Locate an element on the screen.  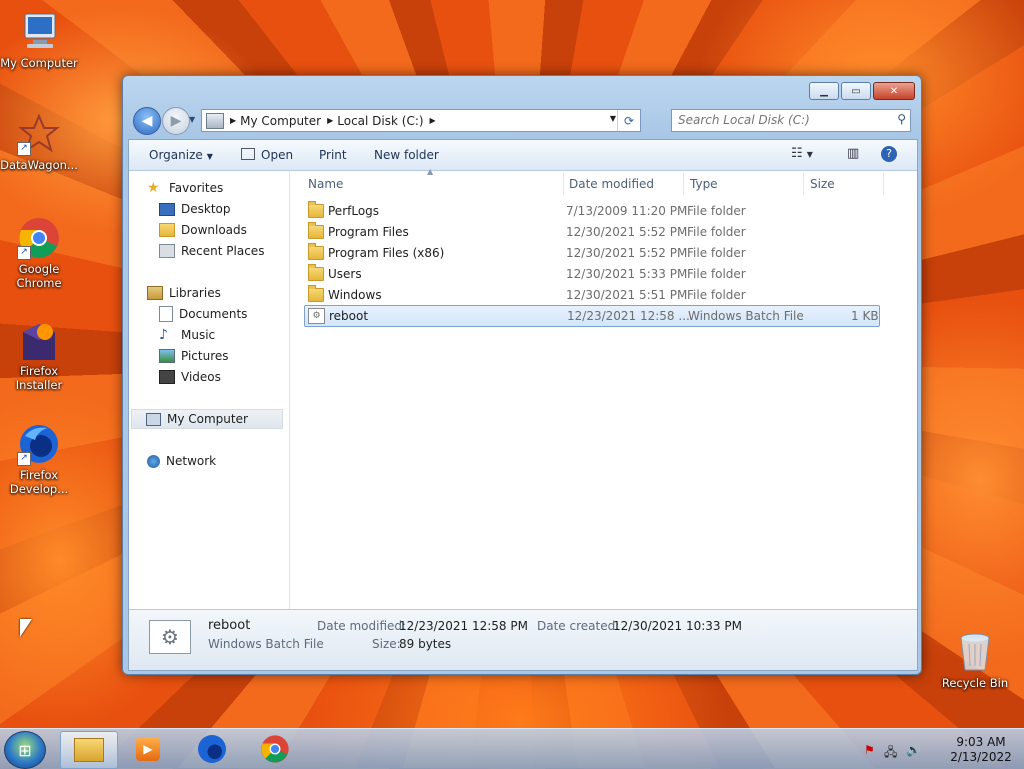
column-header-date: Date modified is located at coordinates (623, 184).